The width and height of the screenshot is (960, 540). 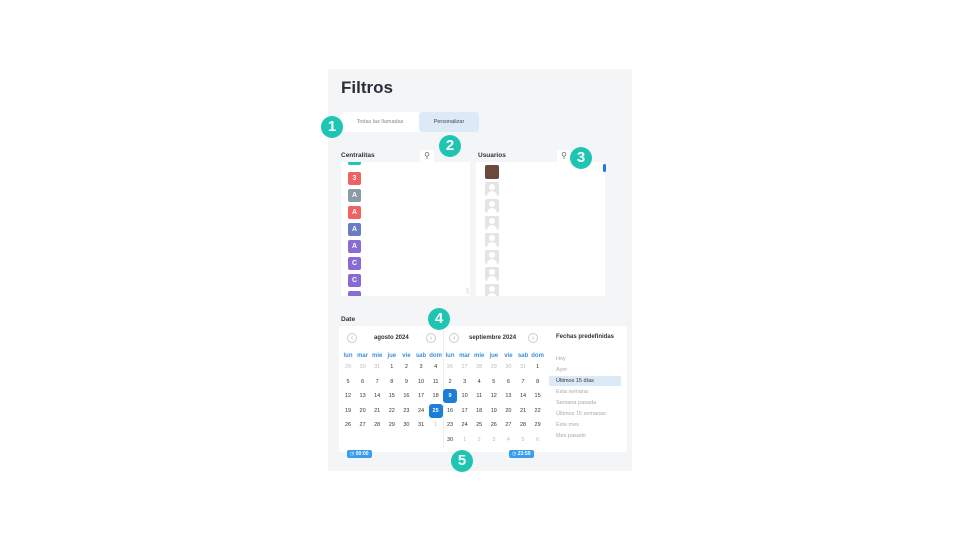 What do you see at coordinates (427, 156) in the screenshot?
I see `centralitas-search-icon: ⚲` at bounding box center [427, 156].